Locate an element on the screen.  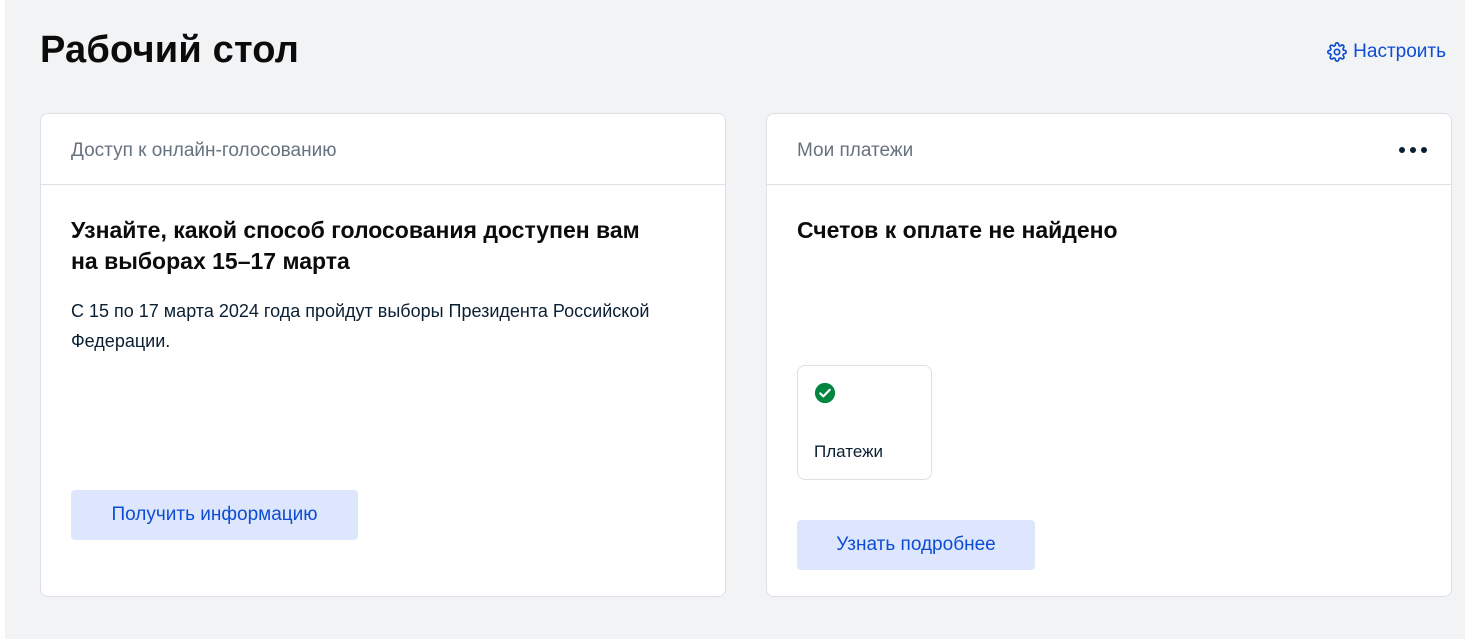
page-title: Рабочий стол is located at coordinates (170, 50).